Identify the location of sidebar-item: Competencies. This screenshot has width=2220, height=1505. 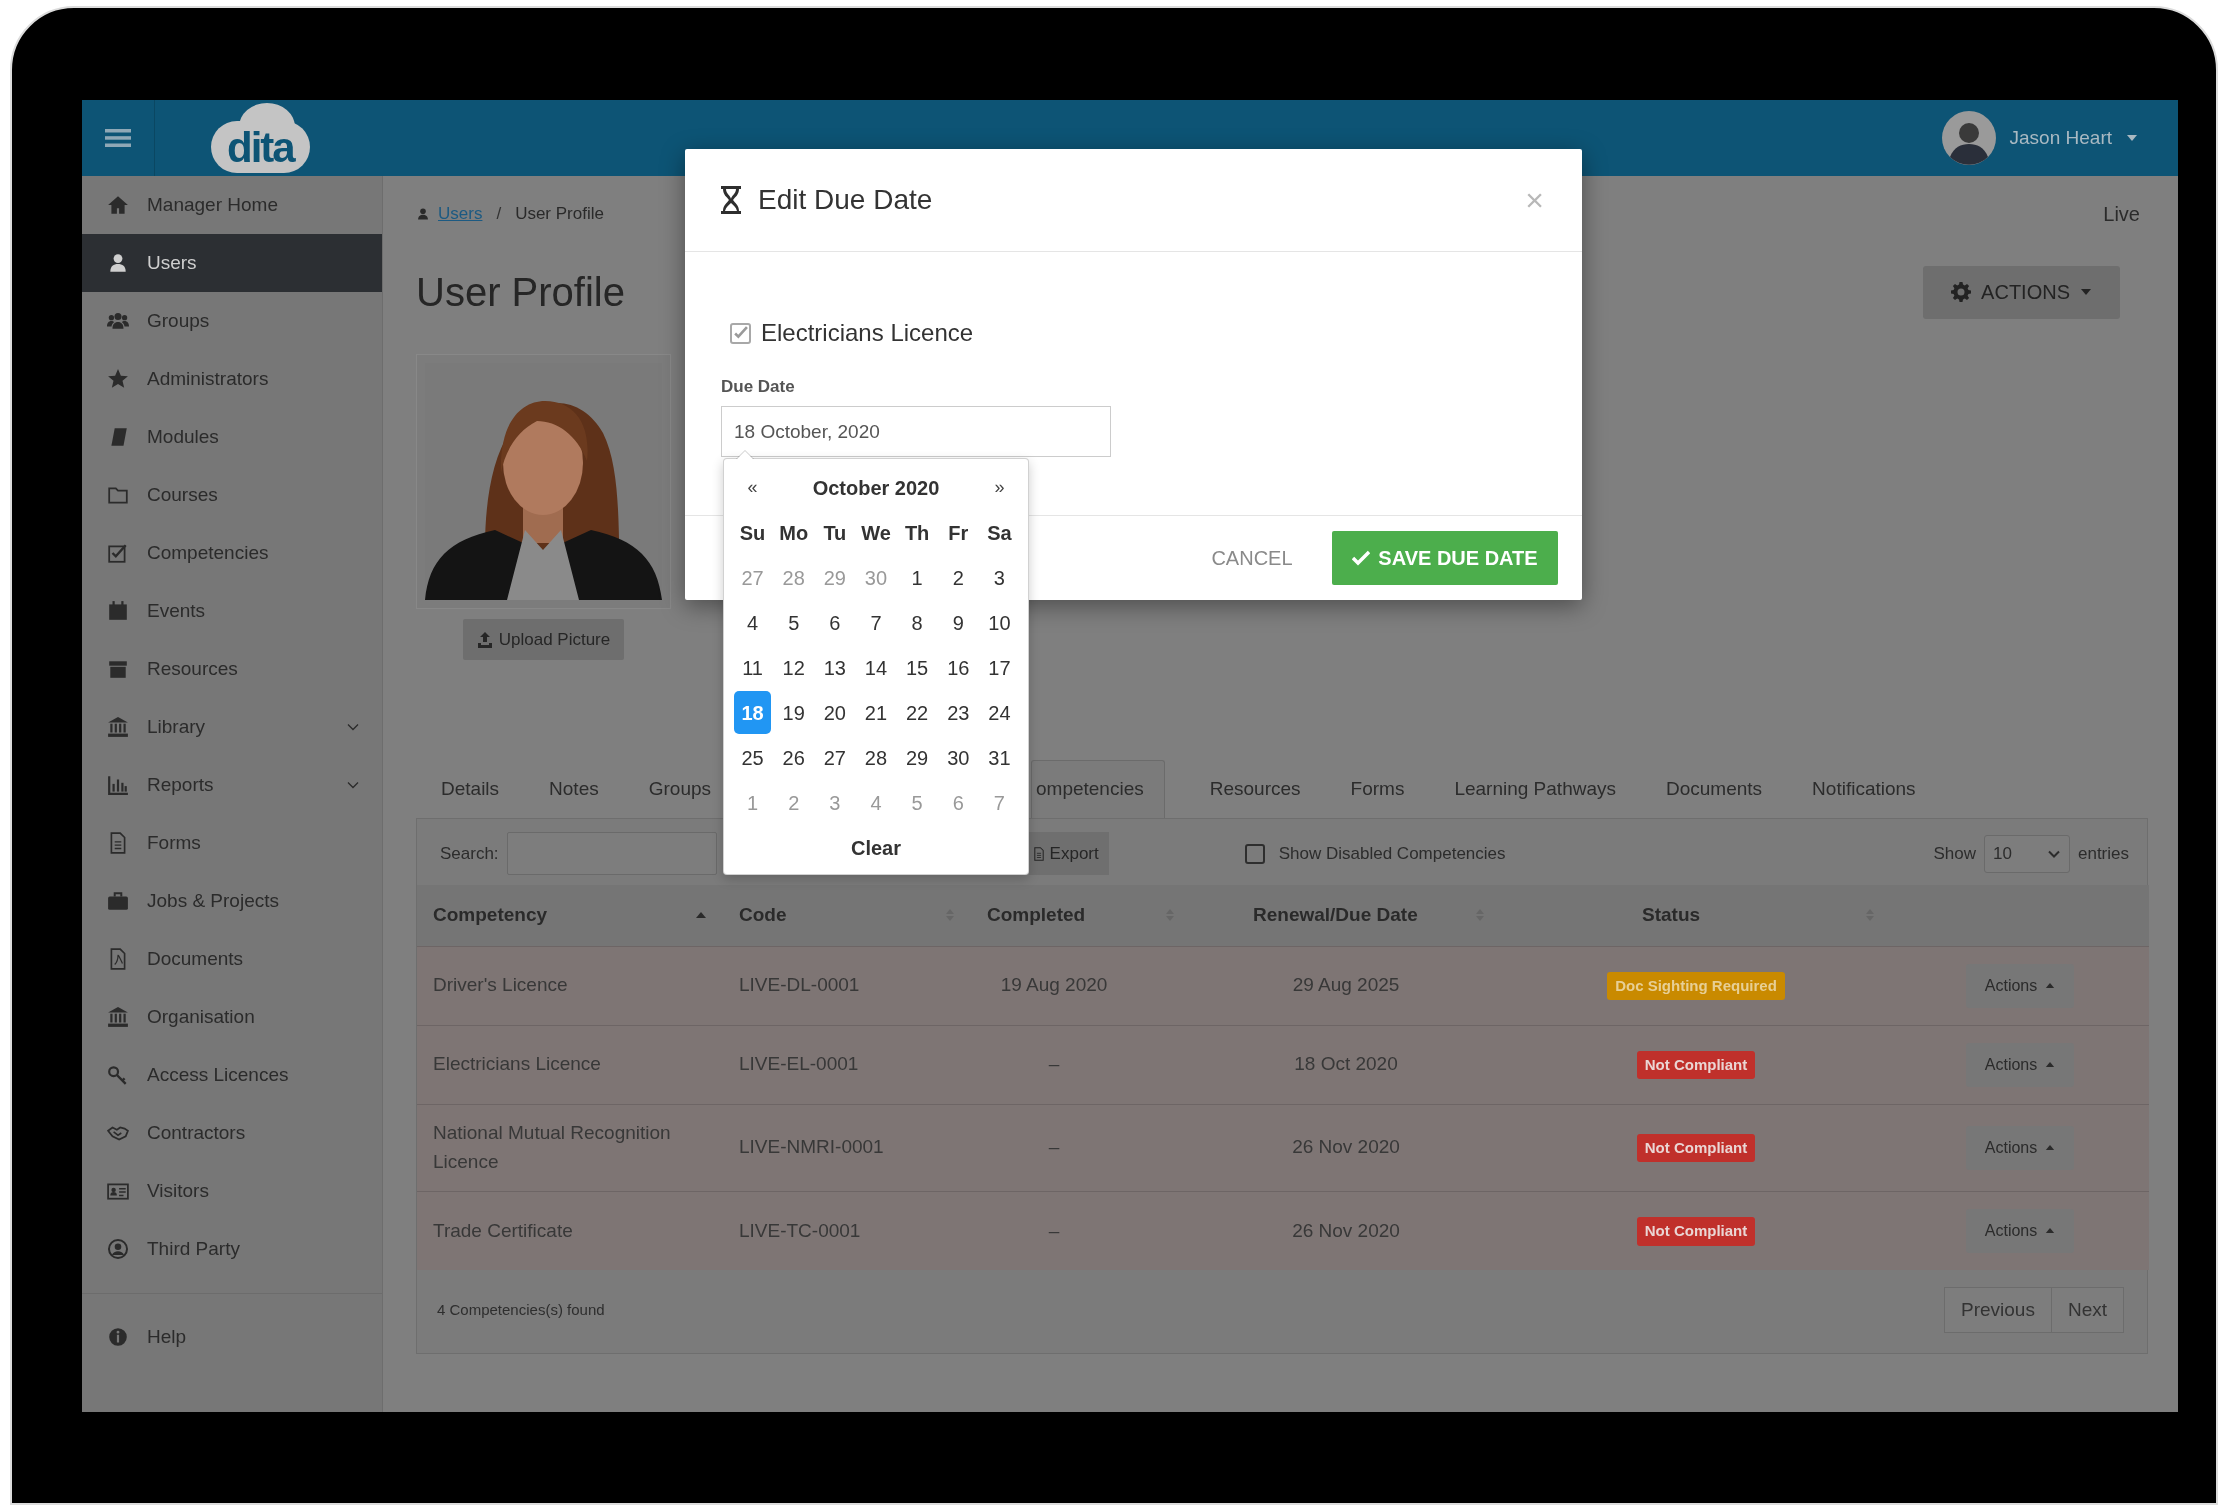
(232, 553).